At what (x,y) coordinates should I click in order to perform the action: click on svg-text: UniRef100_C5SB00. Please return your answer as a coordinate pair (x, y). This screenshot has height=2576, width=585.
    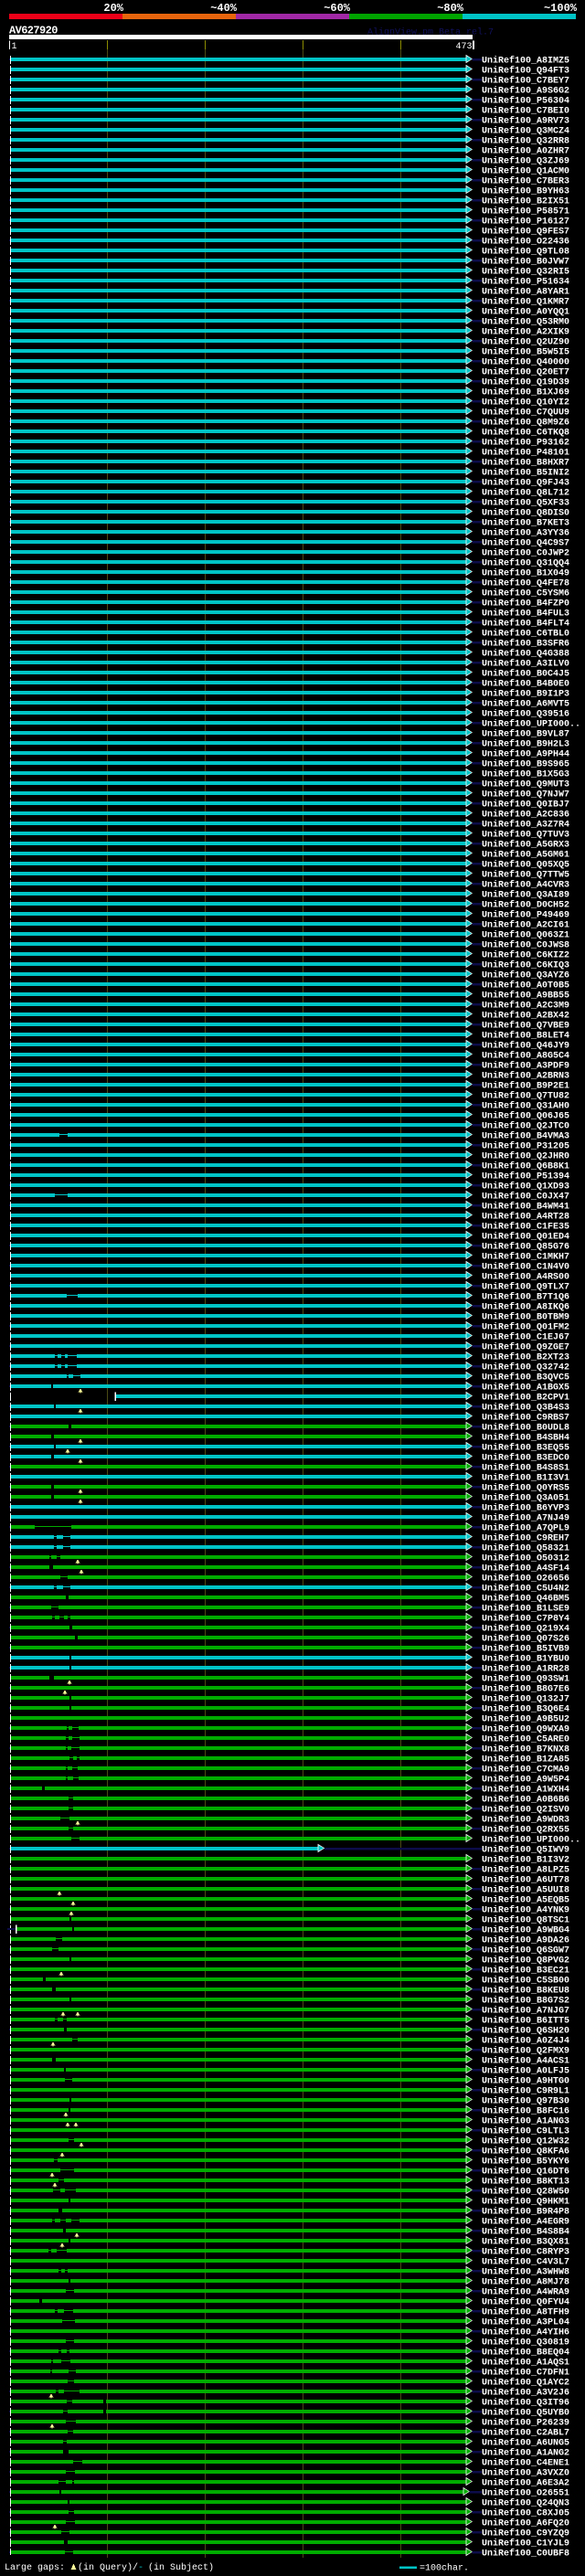
    Looking at the image, I should click on (525, 1981).